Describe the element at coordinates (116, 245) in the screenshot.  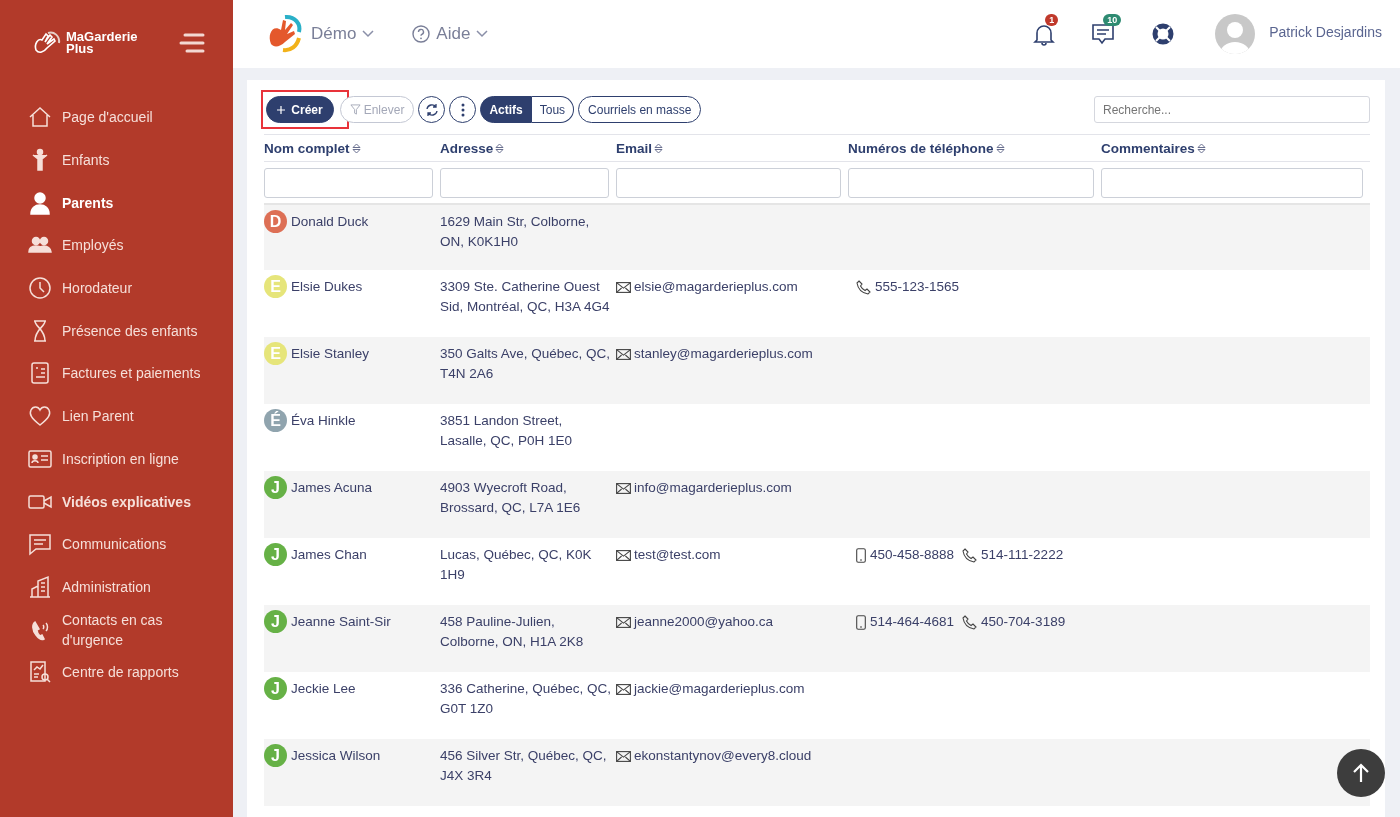
I see `sidebar-item: Employés` at that location.